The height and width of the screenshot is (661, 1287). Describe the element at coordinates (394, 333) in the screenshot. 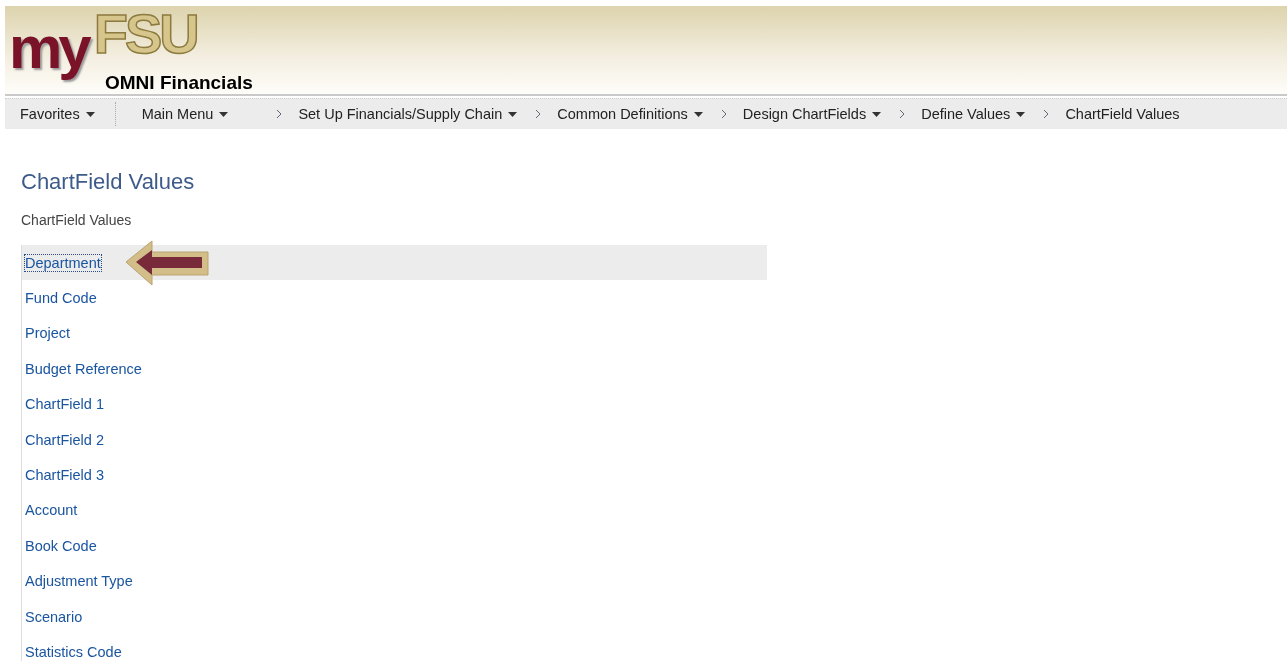

I see `list-row: Project` at that location.